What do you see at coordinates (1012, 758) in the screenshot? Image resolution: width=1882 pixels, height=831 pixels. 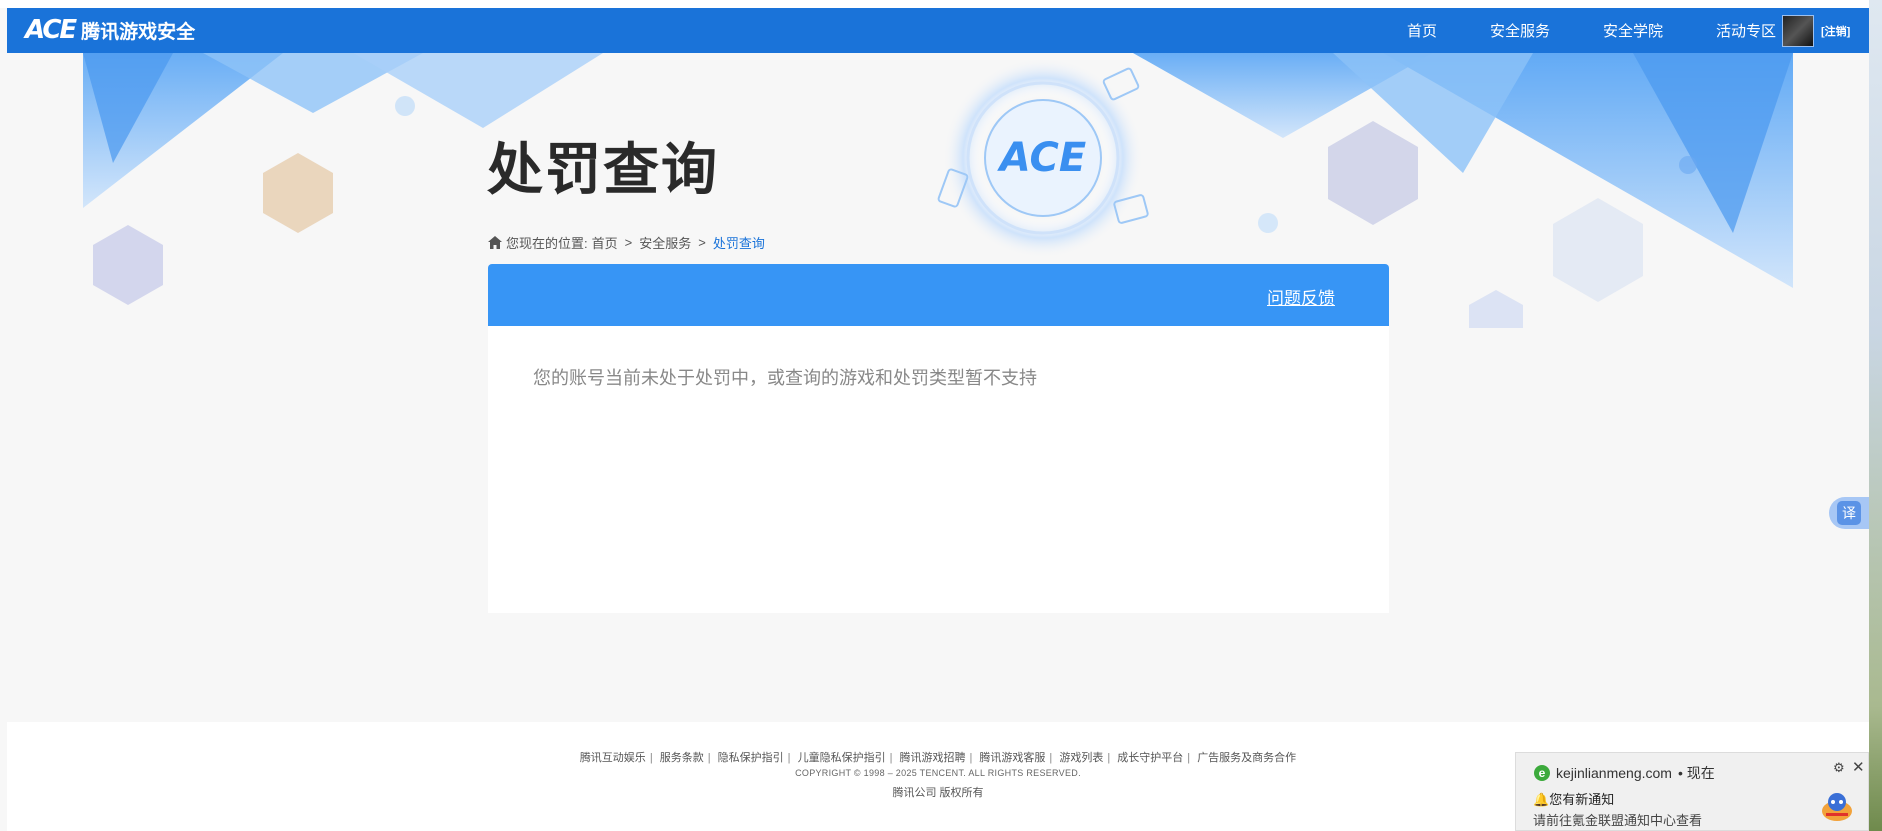 I see `footer-link-support: 腾讯游戏客服` at bounding box center [1012, 758].